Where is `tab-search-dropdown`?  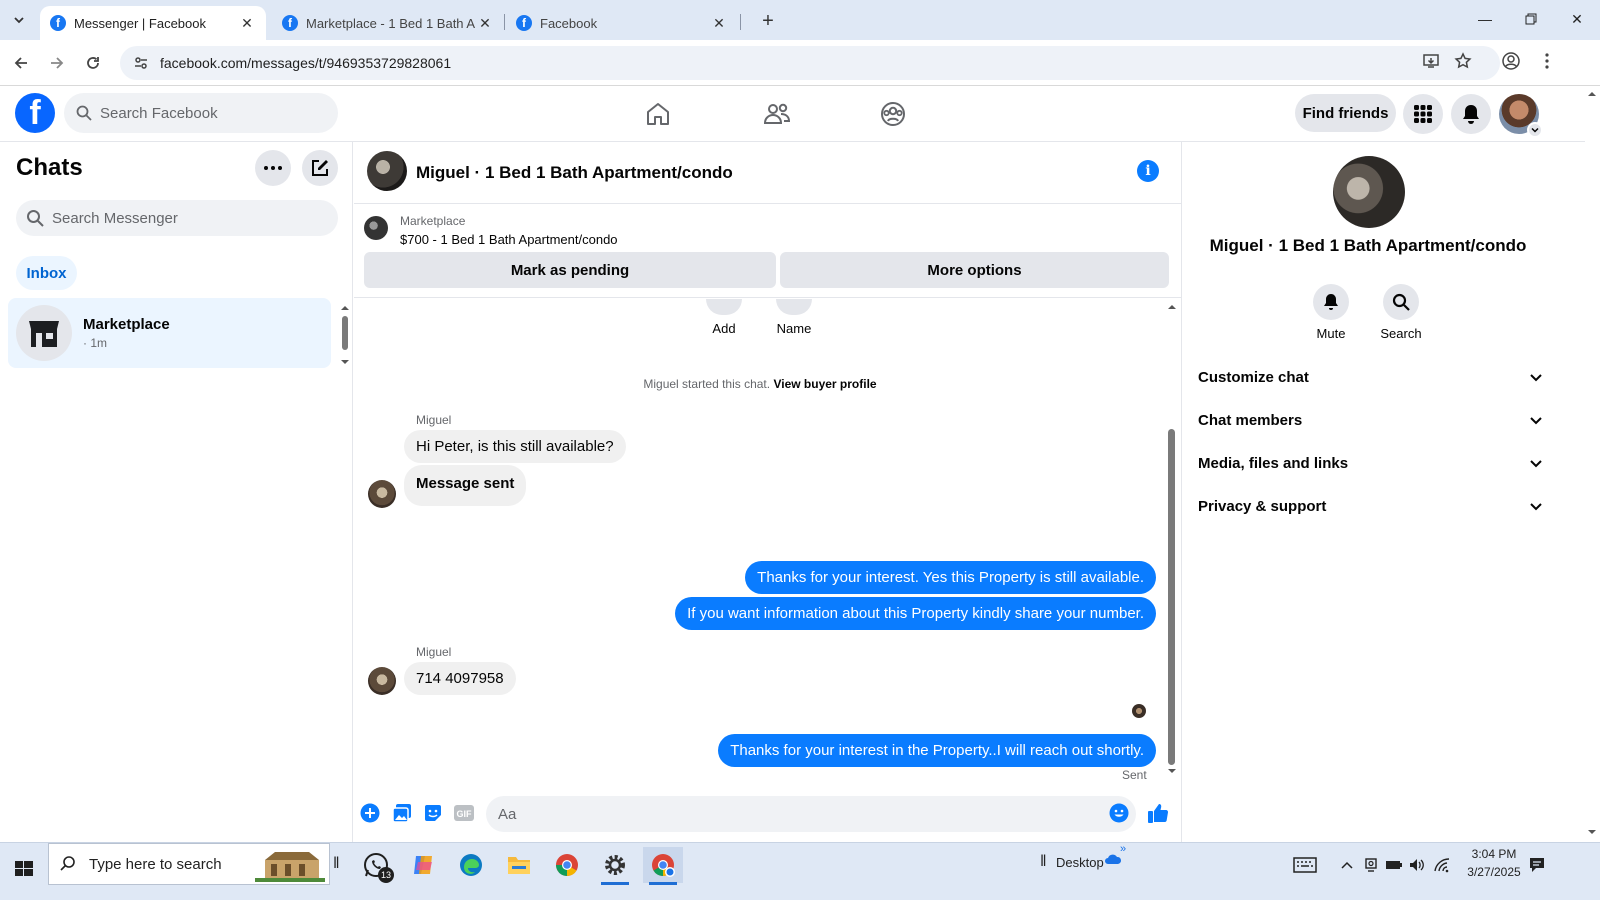
tab-search-dropdown is located at coordinates (19, 20).